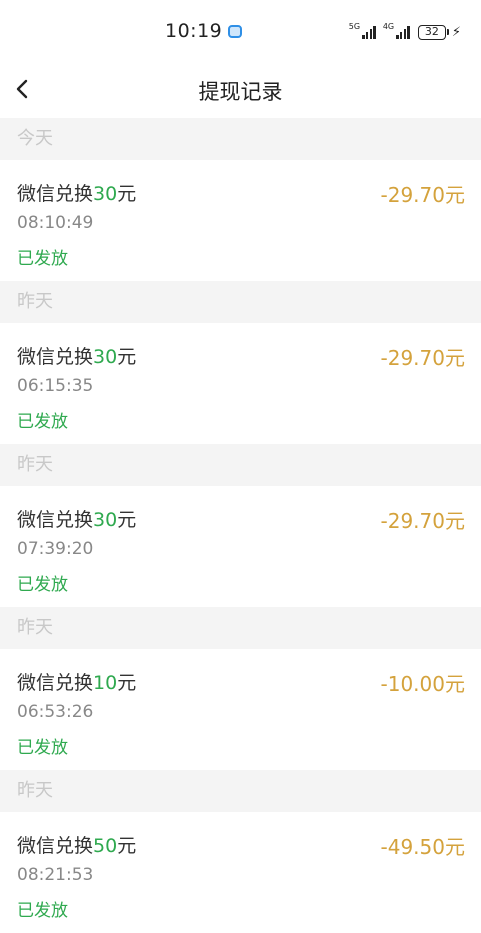 Image resolution: width=481 pixels, height=933 pixels. I want to click on battery-tip, so click(447, 32).